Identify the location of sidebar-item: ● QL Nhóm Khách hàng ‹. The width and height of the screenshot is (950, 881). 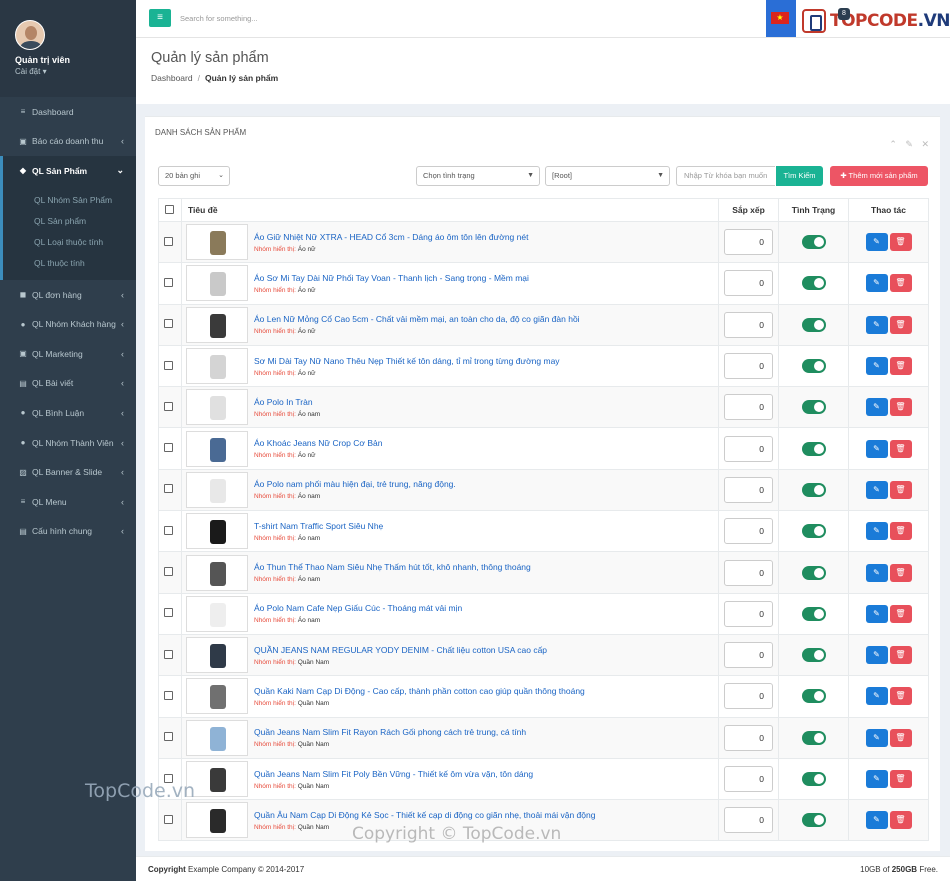
(68, 324).